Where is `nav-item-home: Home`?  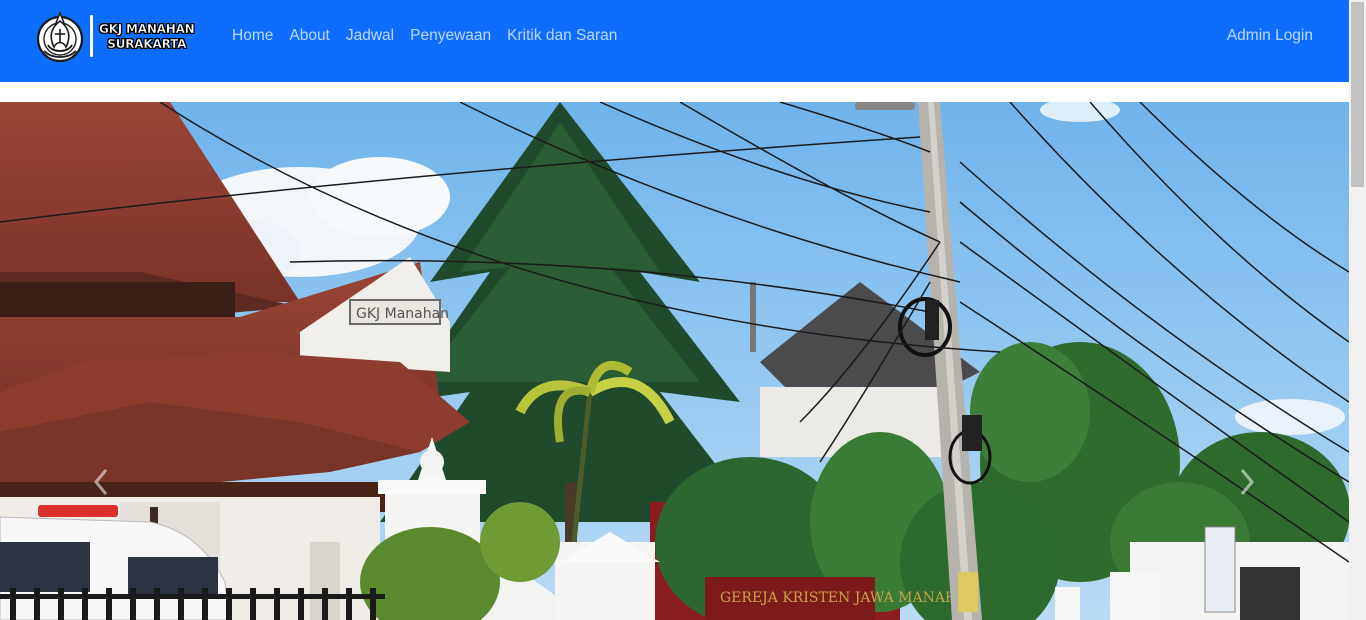
nav-item-home: Home is located at coordinates (252, 36).